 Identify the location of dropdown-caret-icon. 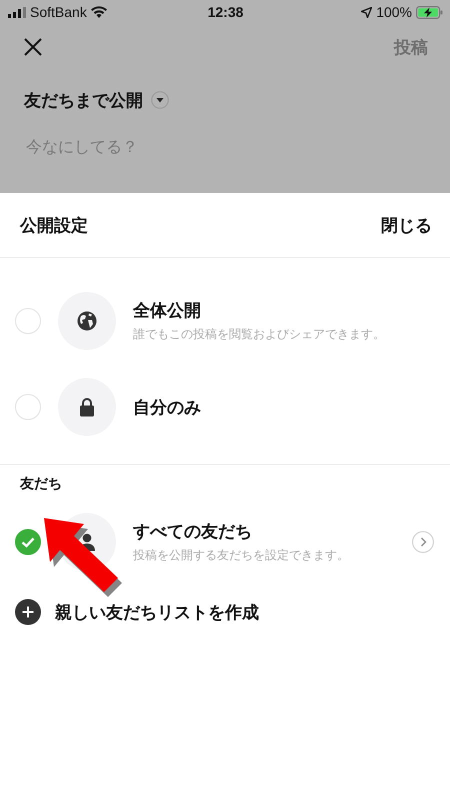
(160, 100).